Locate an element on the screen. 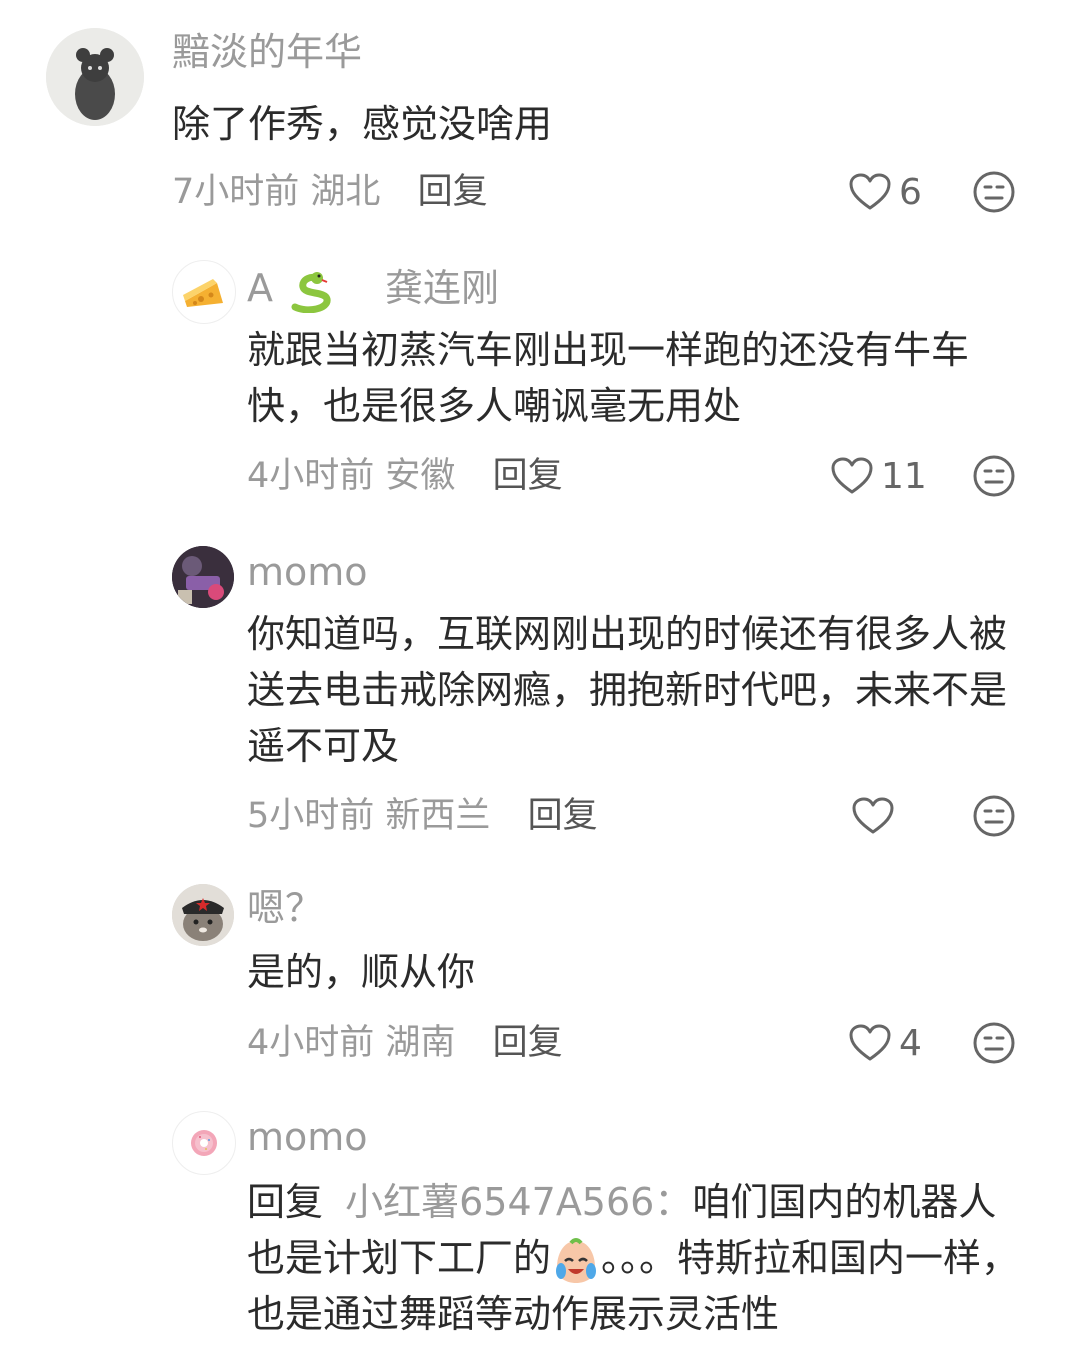 This screenshot has width=1080, height=1347. comment-author: 嗯？ is located at coordinates (285, 908).